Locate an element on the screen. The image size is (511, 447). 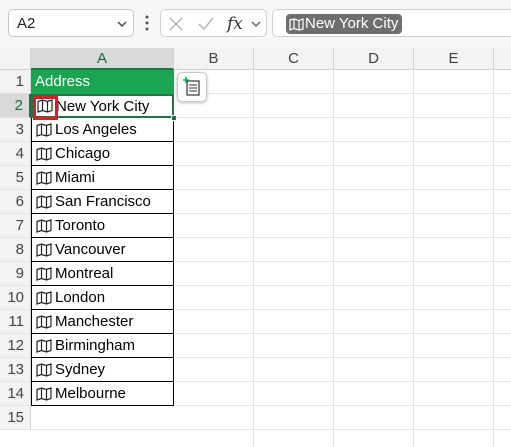
formula-bar-area: A2 fx New York City is located at coordinates (255, 24).